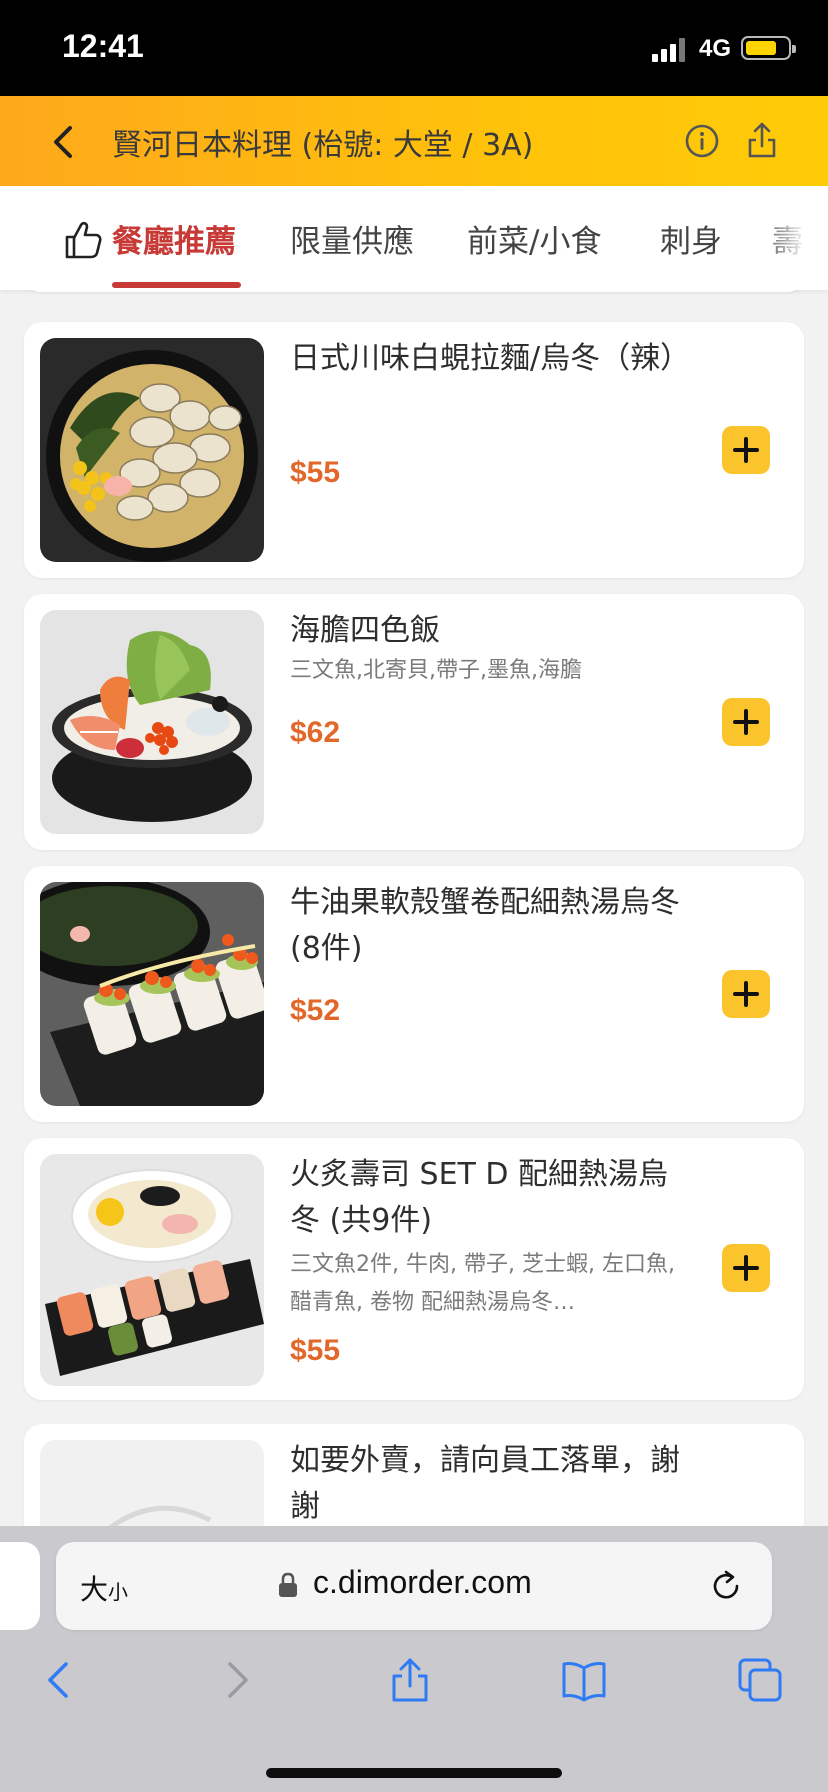  What do you see at coordinates (104, 1588) in the screenshot?
I see `text-size-button: 大小` at bounding box center [104, 1588].